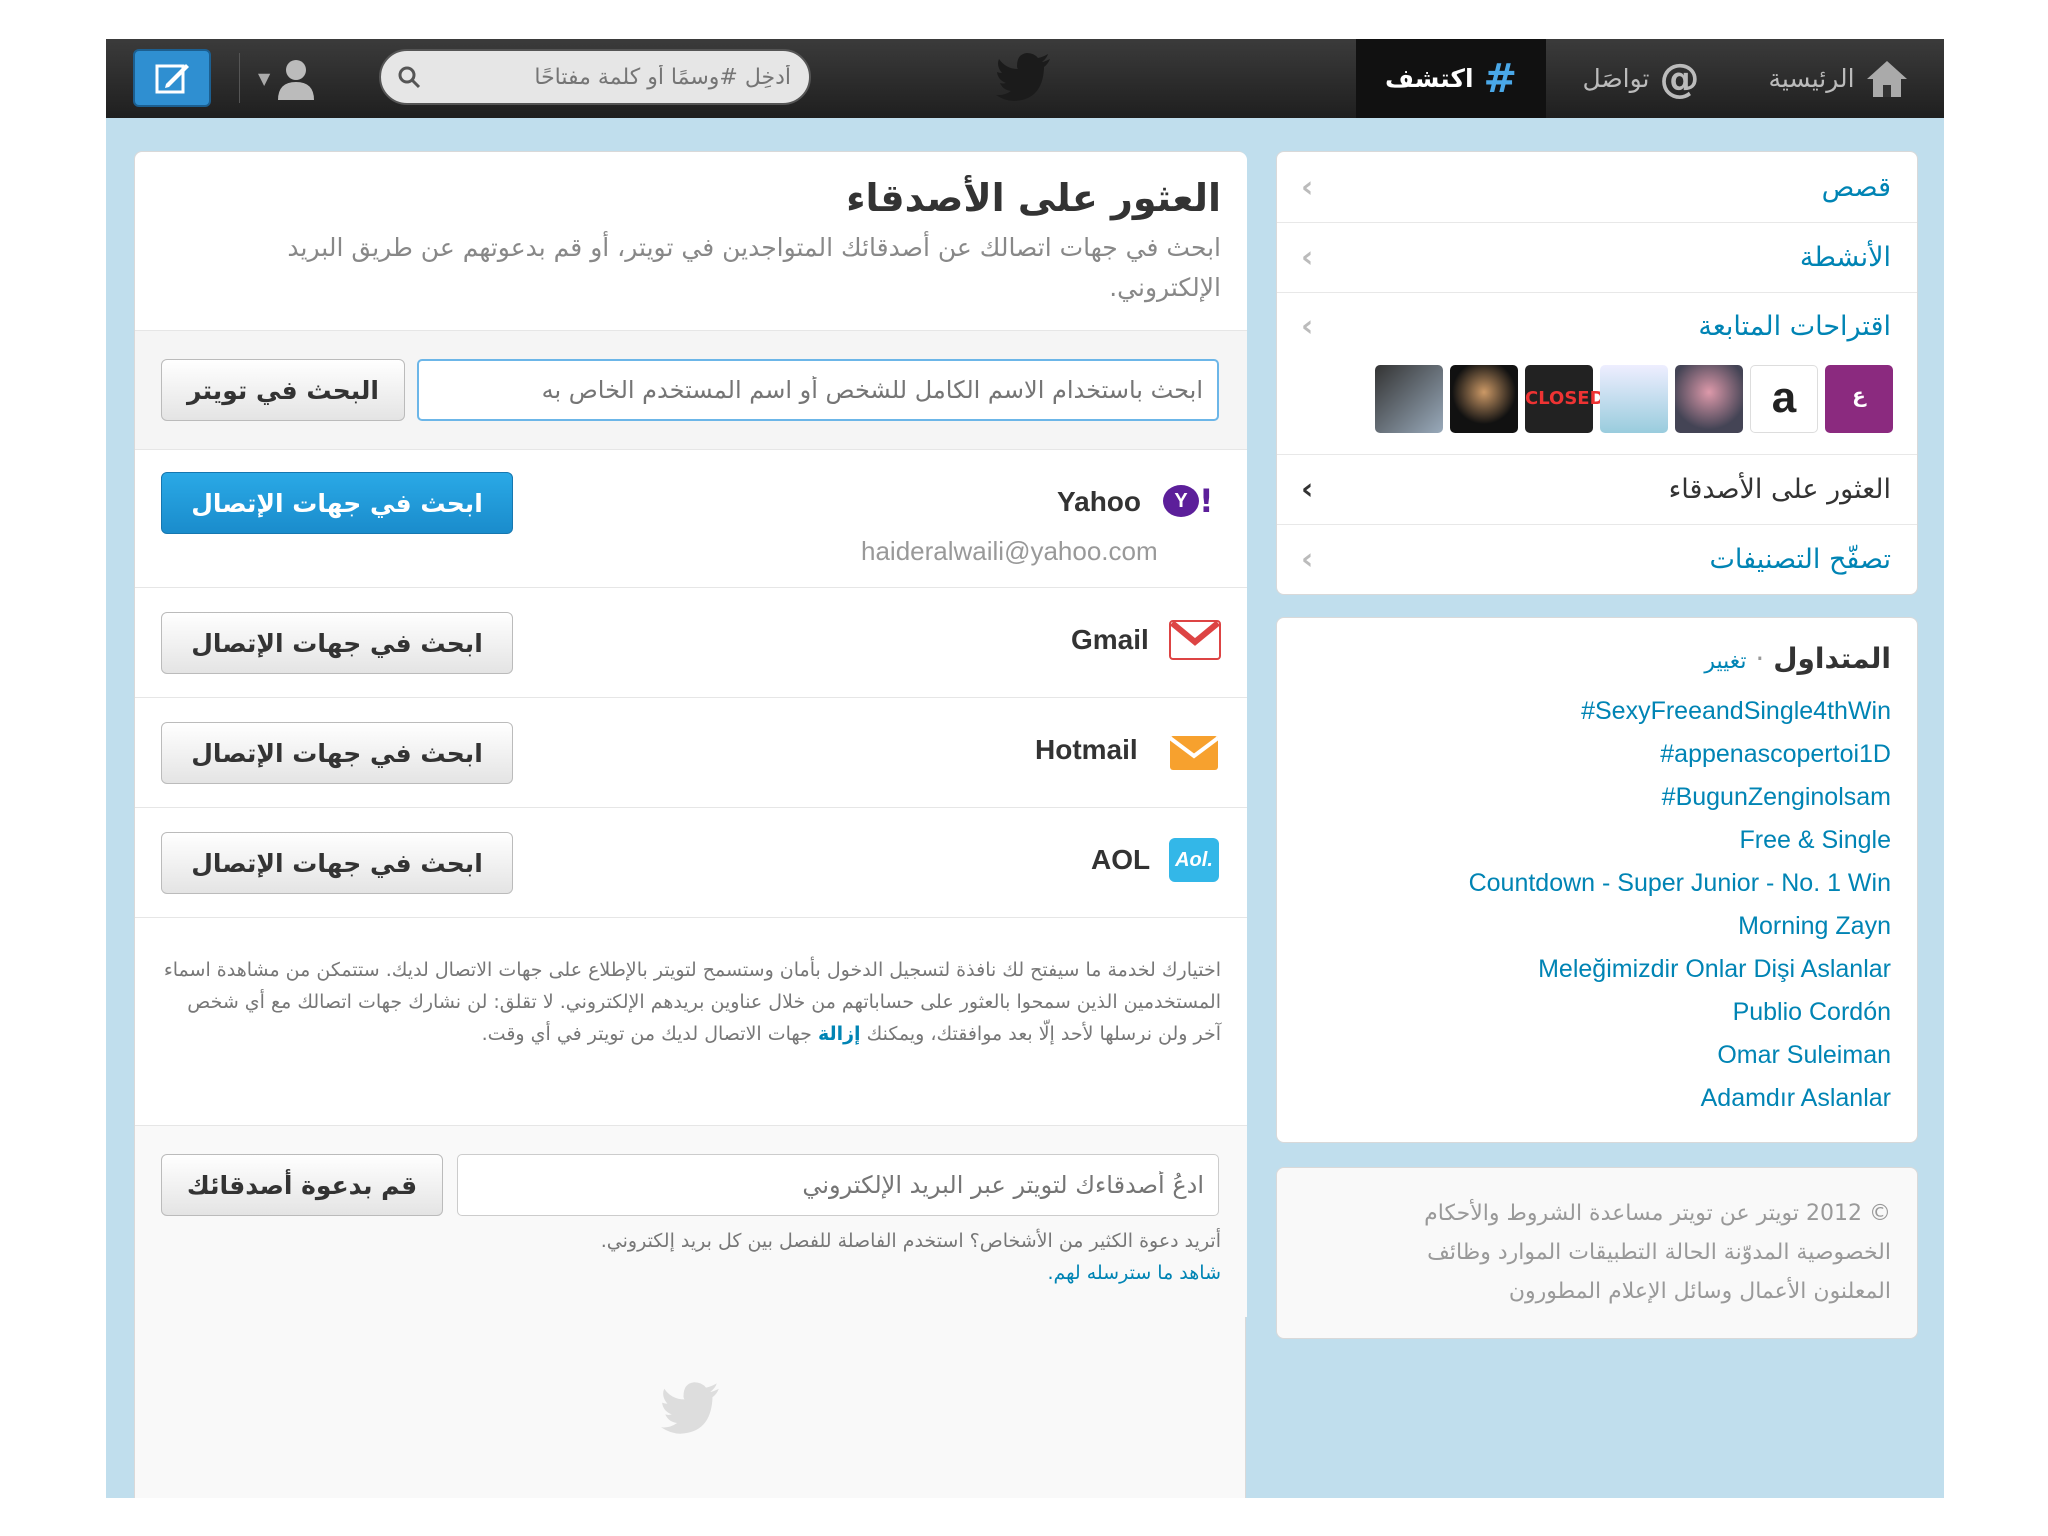 The width and height of the screenshot is (2048, 1536). What do you see at coordinates (337, 753) in the screenshot?
I see `hotmail-find-contacts-button: ابحث في جهات الإتصال` at bounding box center [337, 753].